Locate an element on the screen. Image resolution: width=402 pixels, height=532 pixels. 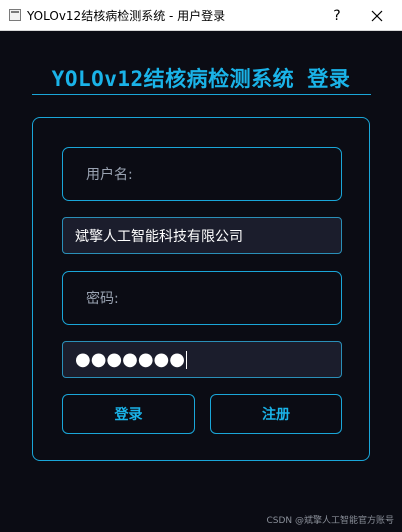
register-button: 注册 is located at coordinates (276, 414).